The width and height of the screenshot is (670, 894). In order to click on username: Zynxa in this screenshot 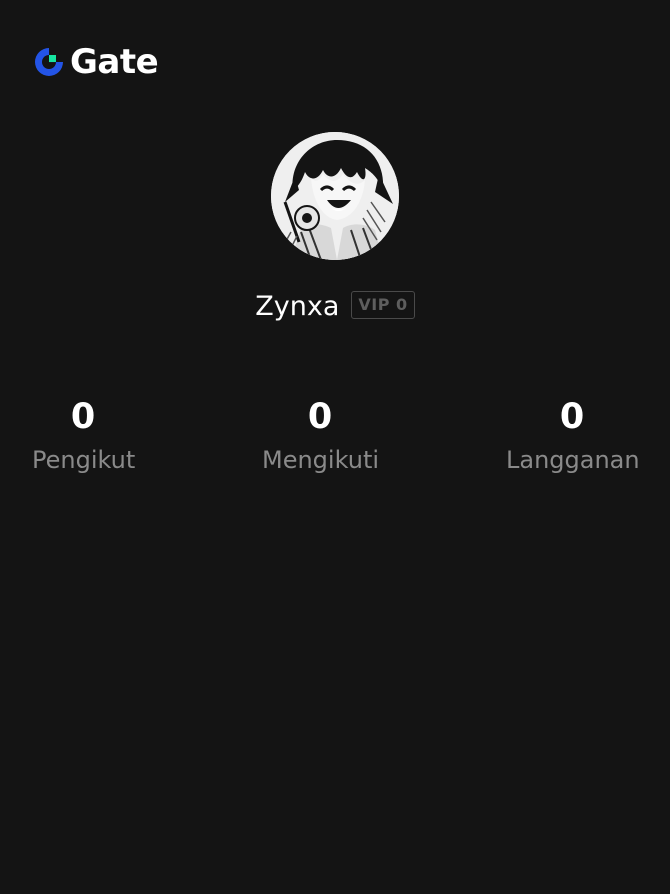, I will do `click(297, 306)`.